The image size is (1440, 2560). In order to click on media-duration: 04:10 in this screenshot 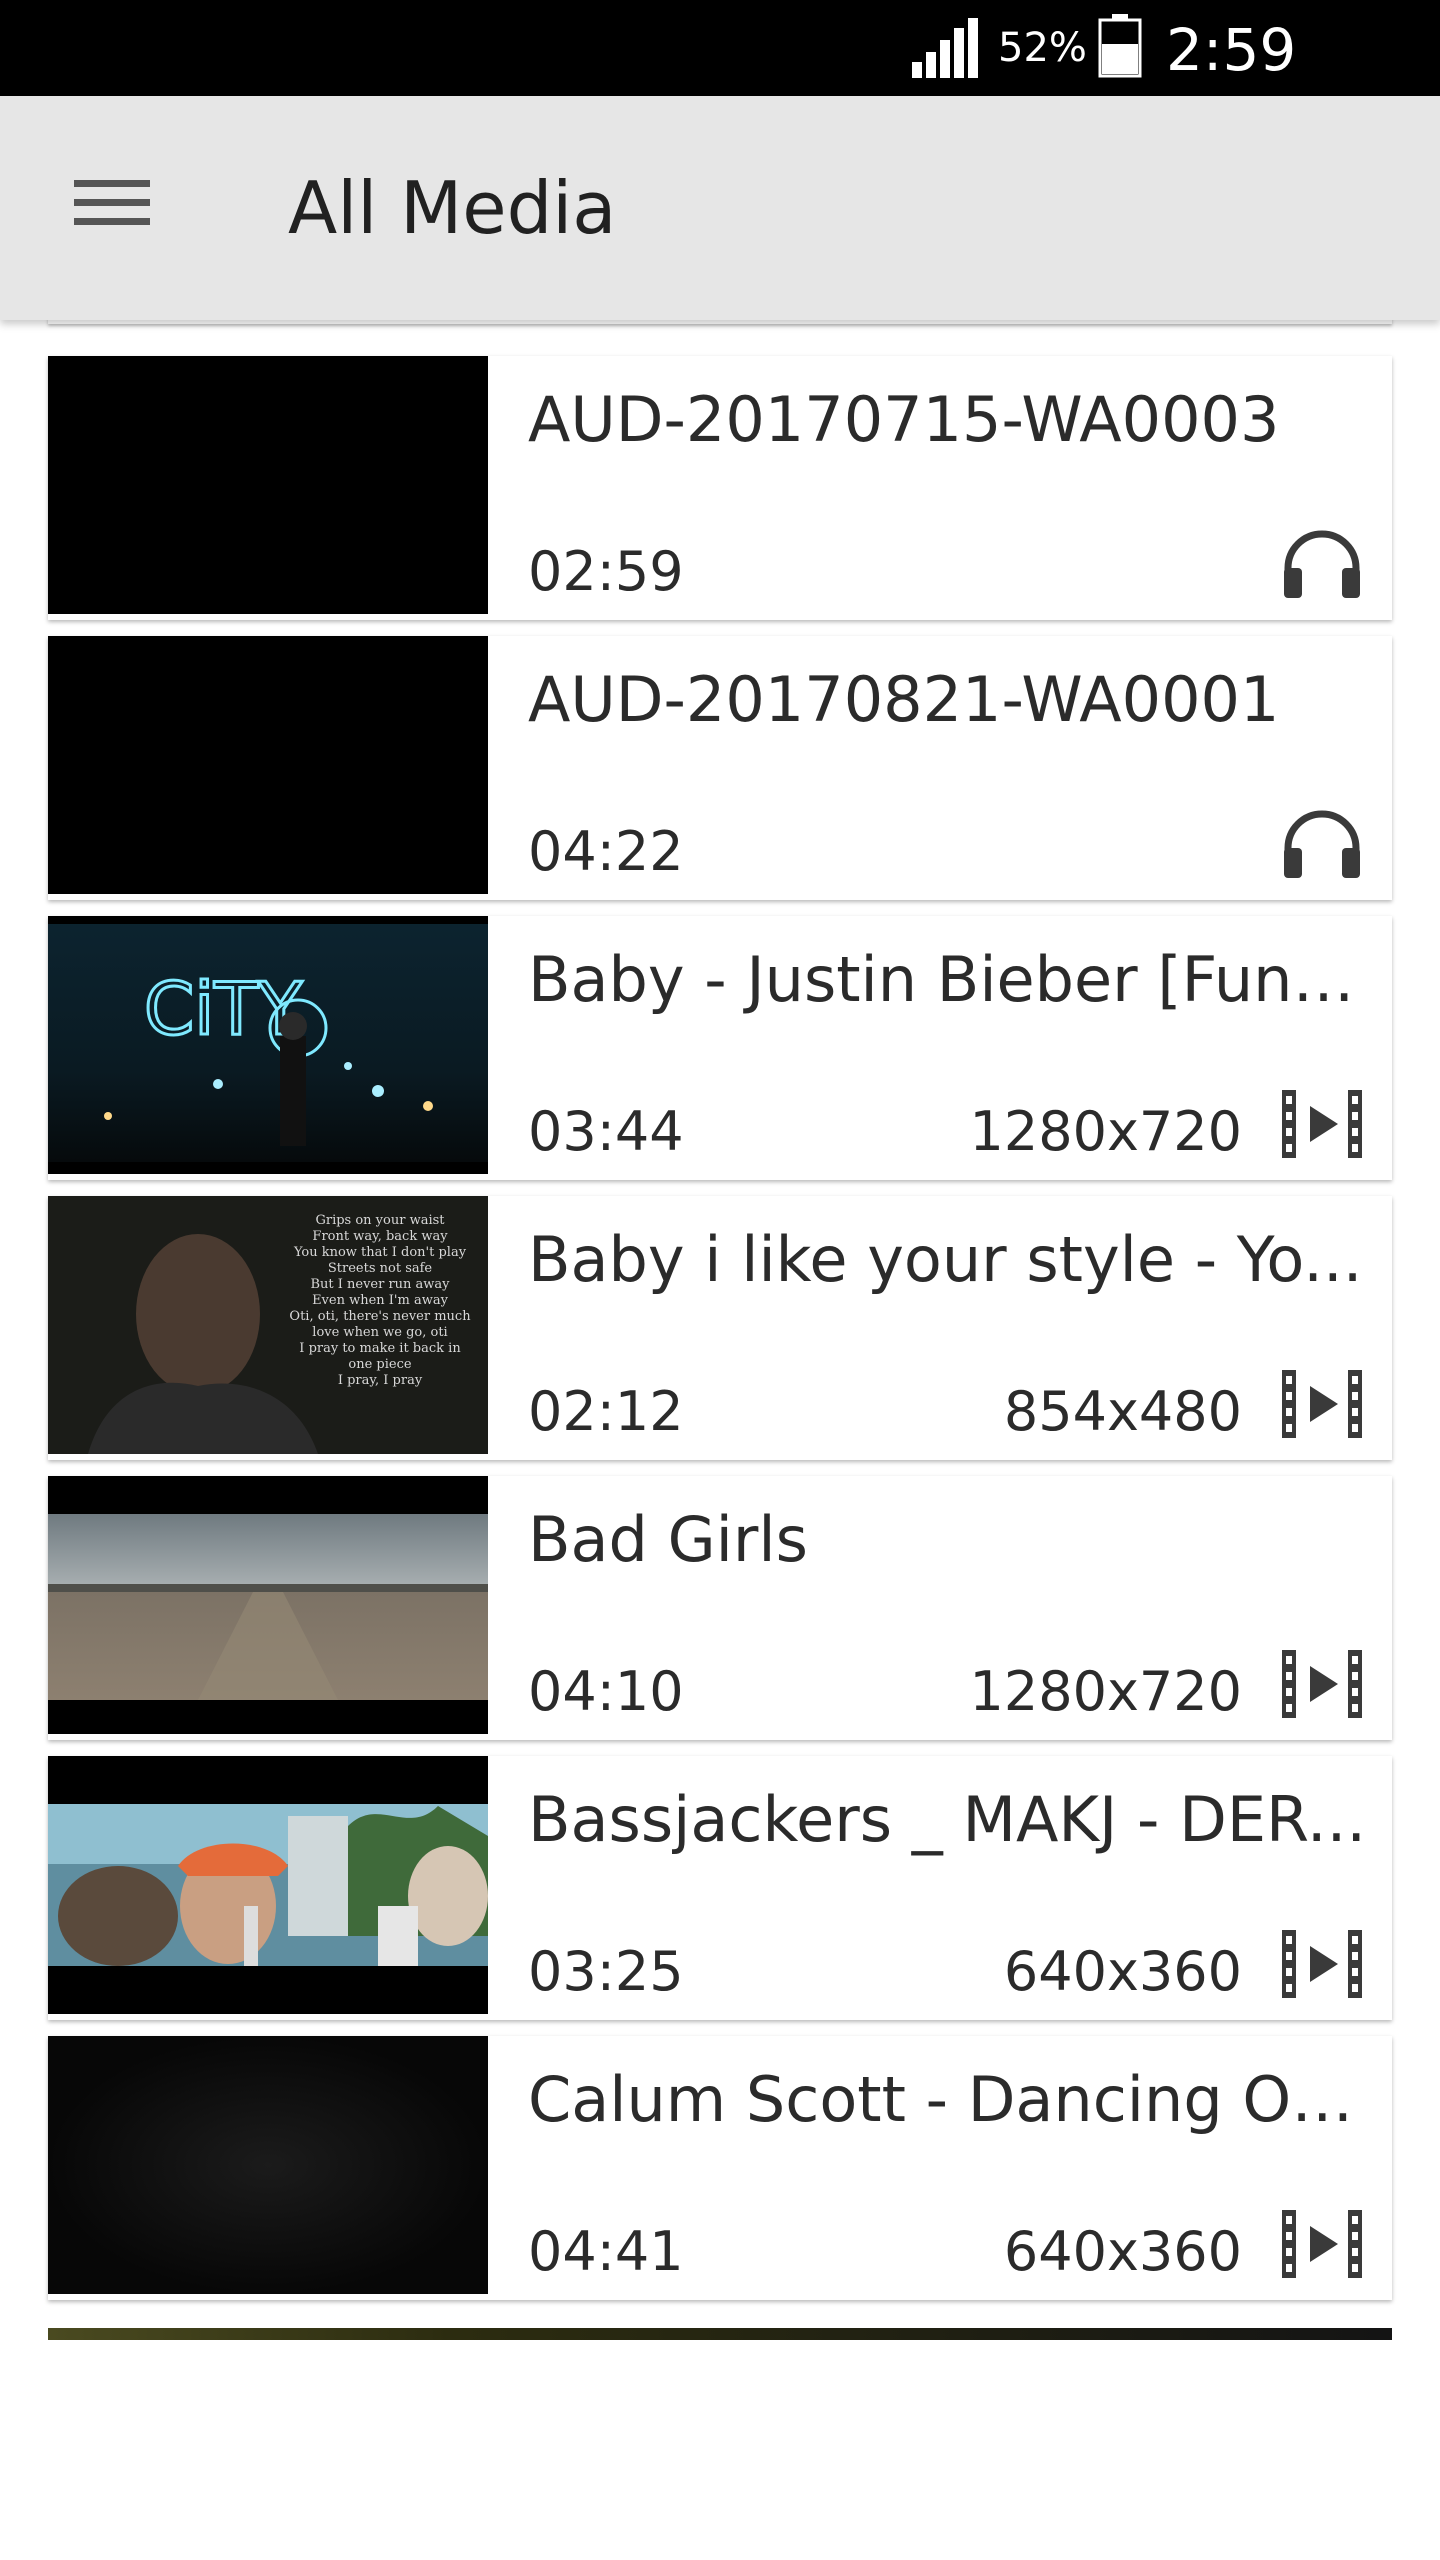, I will do `click(606, 1691)`.